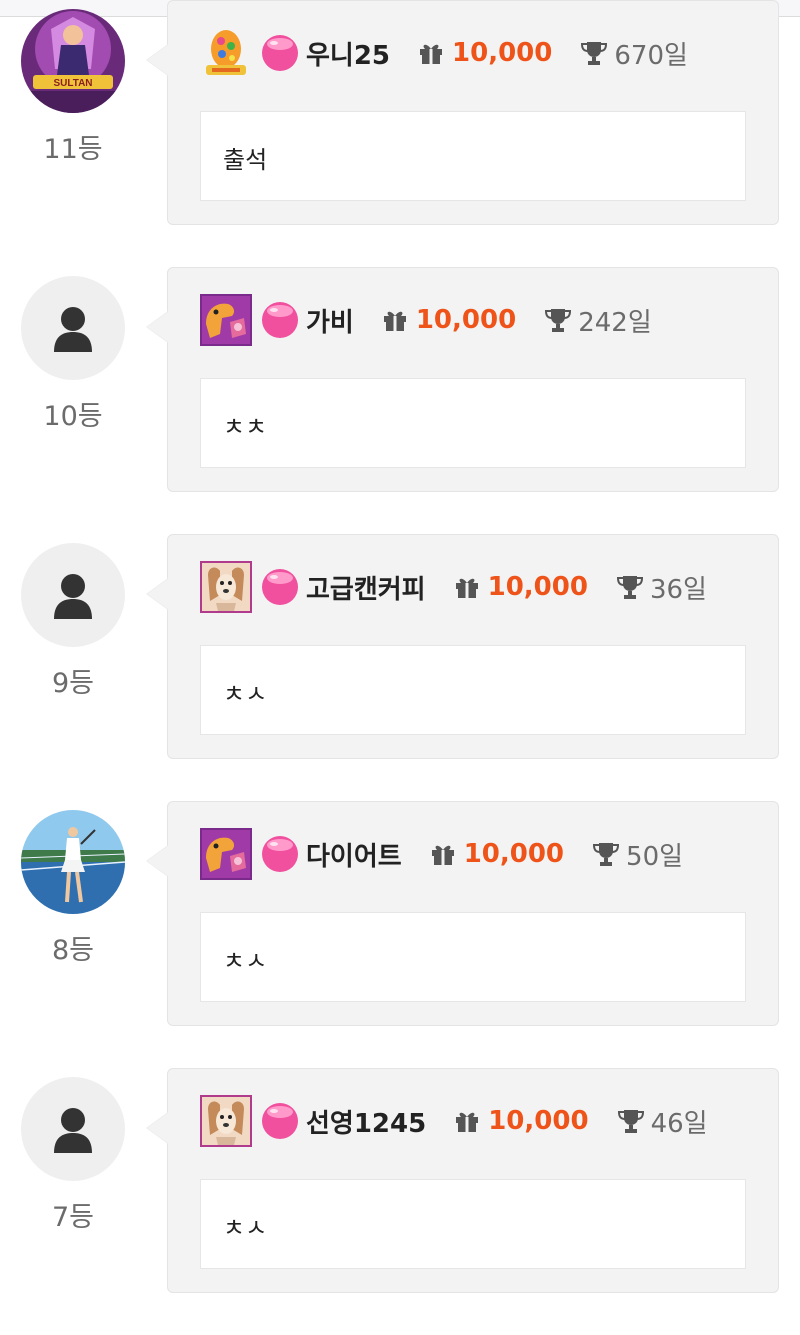  I want to click on streak-days: 46일, so click(679, 1123).